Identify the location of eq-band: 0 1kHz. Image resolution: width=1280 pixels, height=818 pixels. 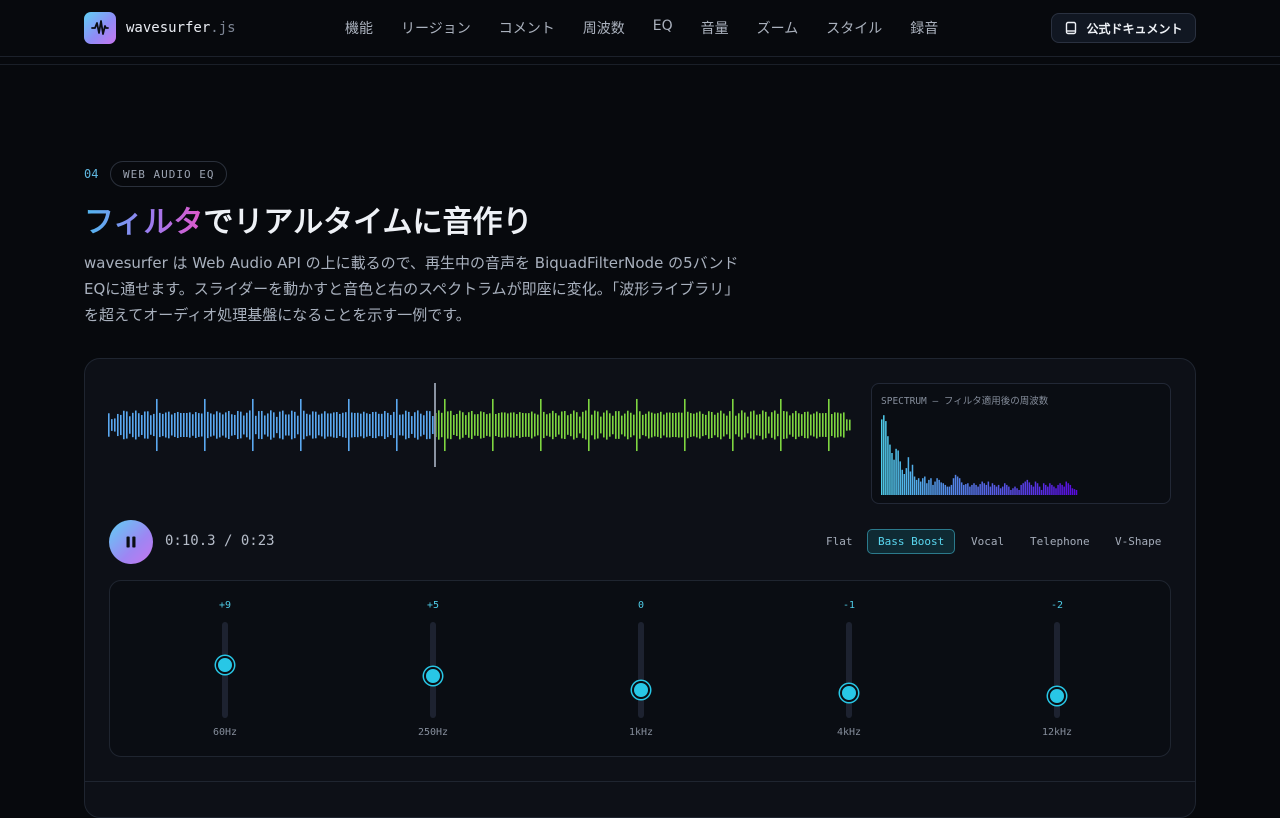
(641, 669).